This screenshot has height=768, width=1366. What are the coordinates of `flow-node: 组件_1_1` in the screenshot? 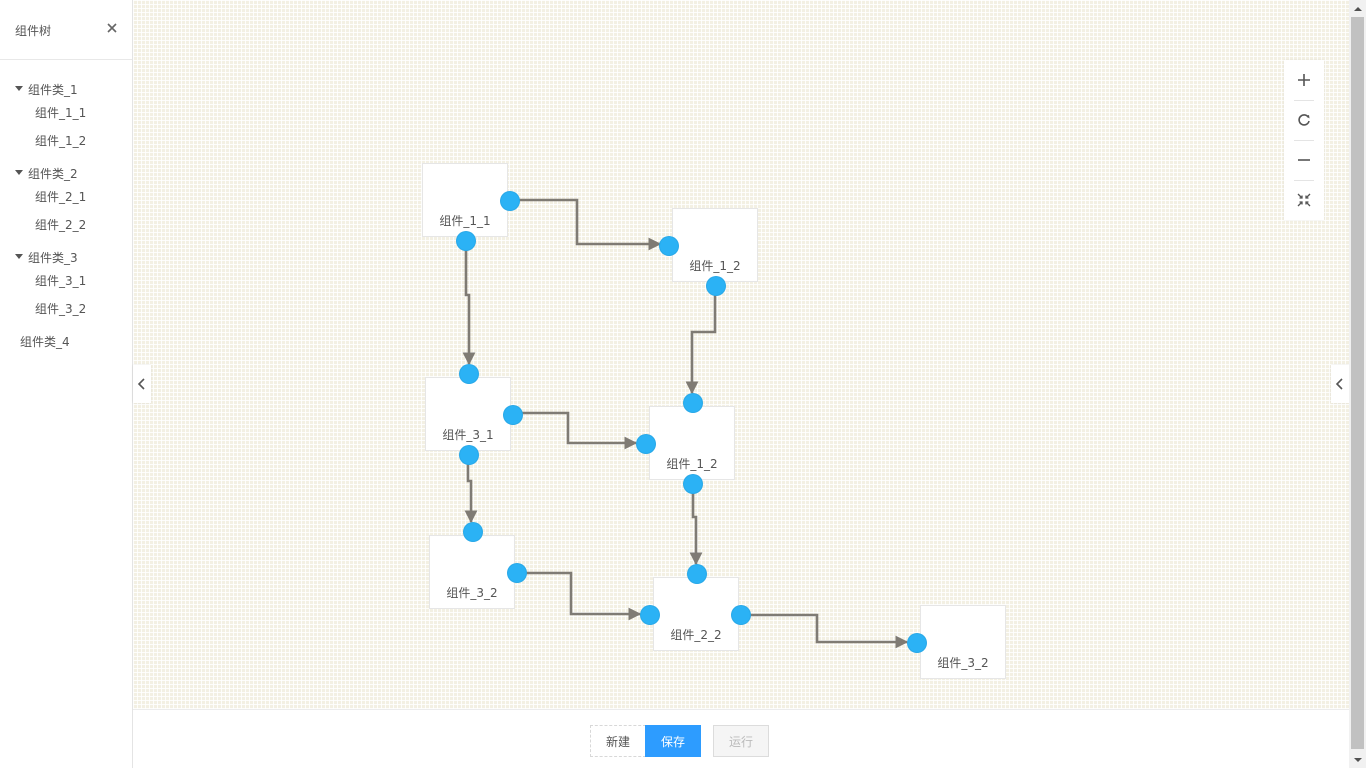 It's located at (470, 206).